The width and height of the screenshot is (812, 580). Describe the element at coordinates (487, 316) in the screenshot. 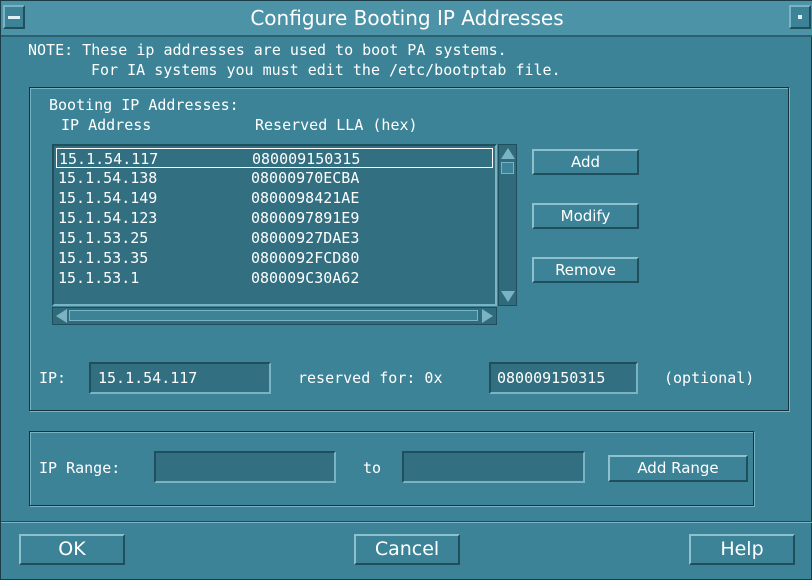

I see `scroll-right-icon` at that location.